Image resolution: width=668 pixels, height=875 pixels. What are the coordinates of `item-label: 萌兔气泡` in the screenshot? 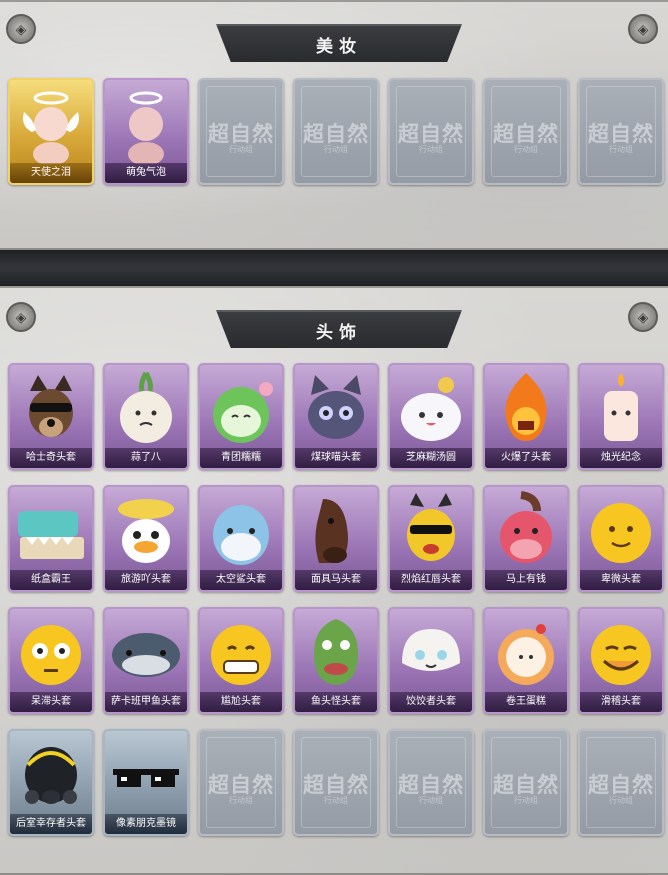 It's located at (146, 173).